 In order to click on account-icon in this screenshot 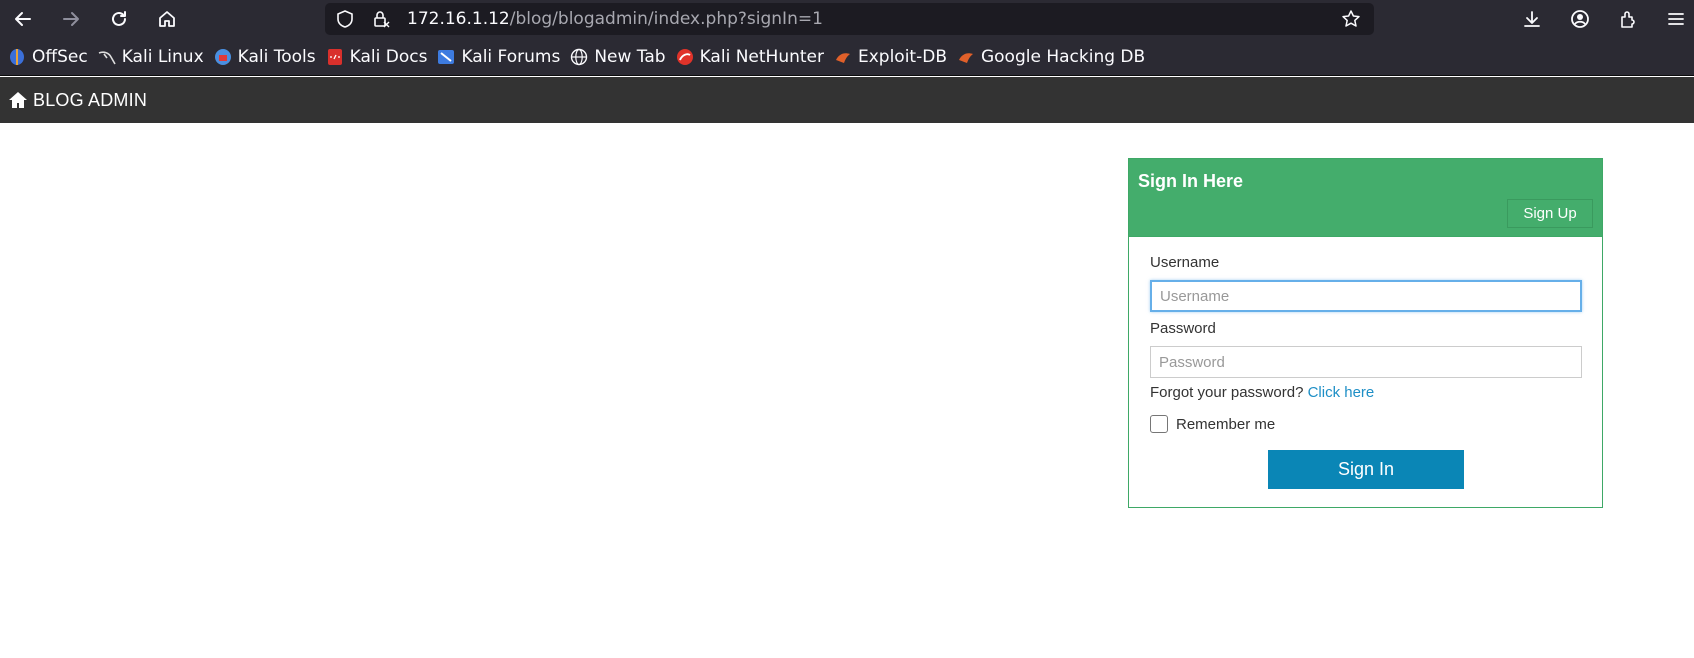, I will do `click(1580, 19)`.